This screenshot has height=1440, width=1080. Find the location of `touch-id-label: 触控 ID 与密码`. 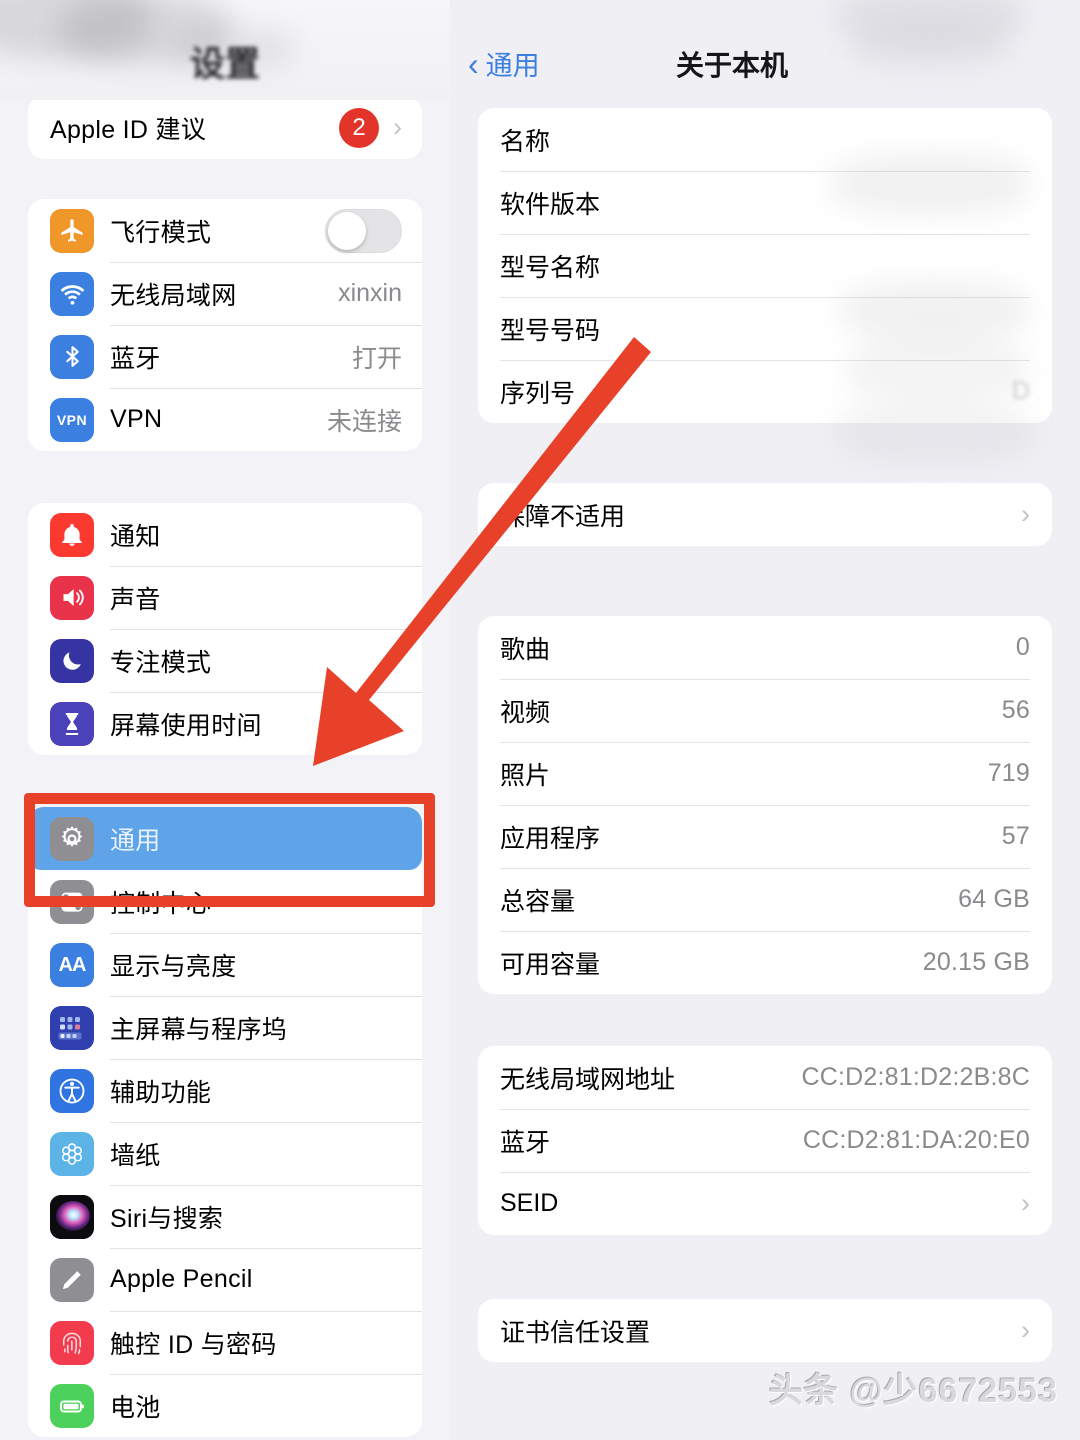

touch-id-label: 触控 ID 与密码 is located at coordinates (193, 1344).